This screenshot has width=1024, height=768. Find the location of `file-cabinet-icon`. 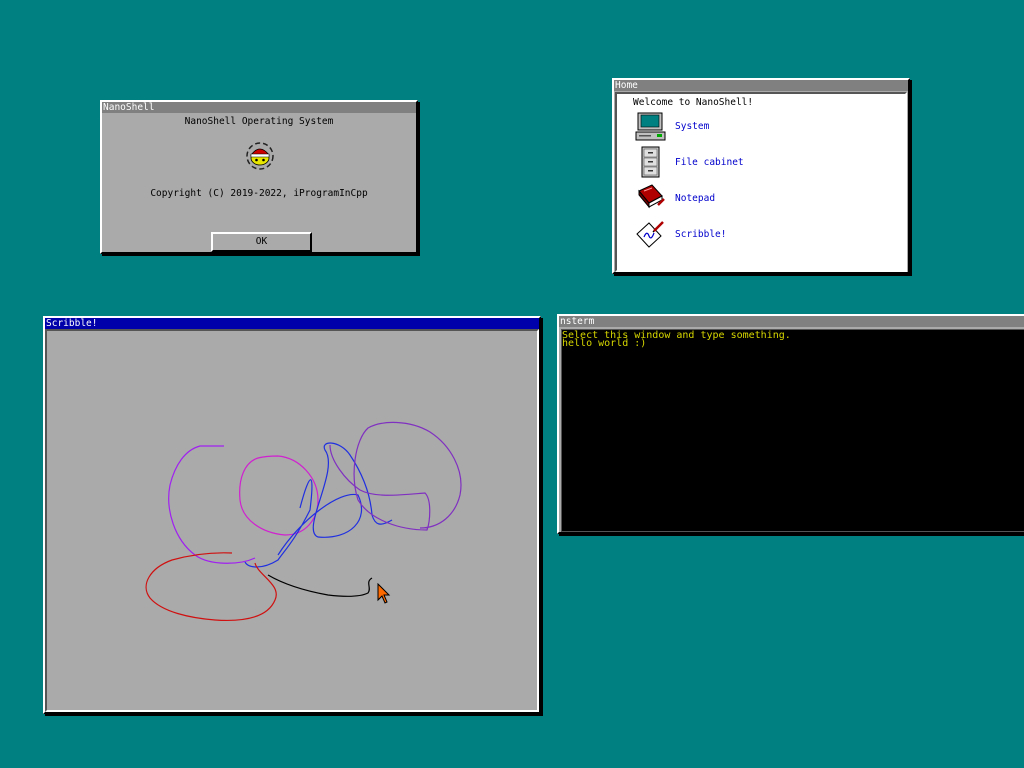

file-cabinet-icon is located at coordinates (651, 162).